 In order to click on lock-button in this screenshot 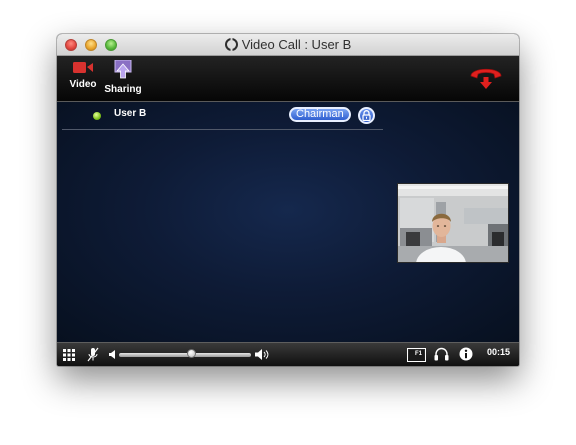, I will do `click(366, 115)`.